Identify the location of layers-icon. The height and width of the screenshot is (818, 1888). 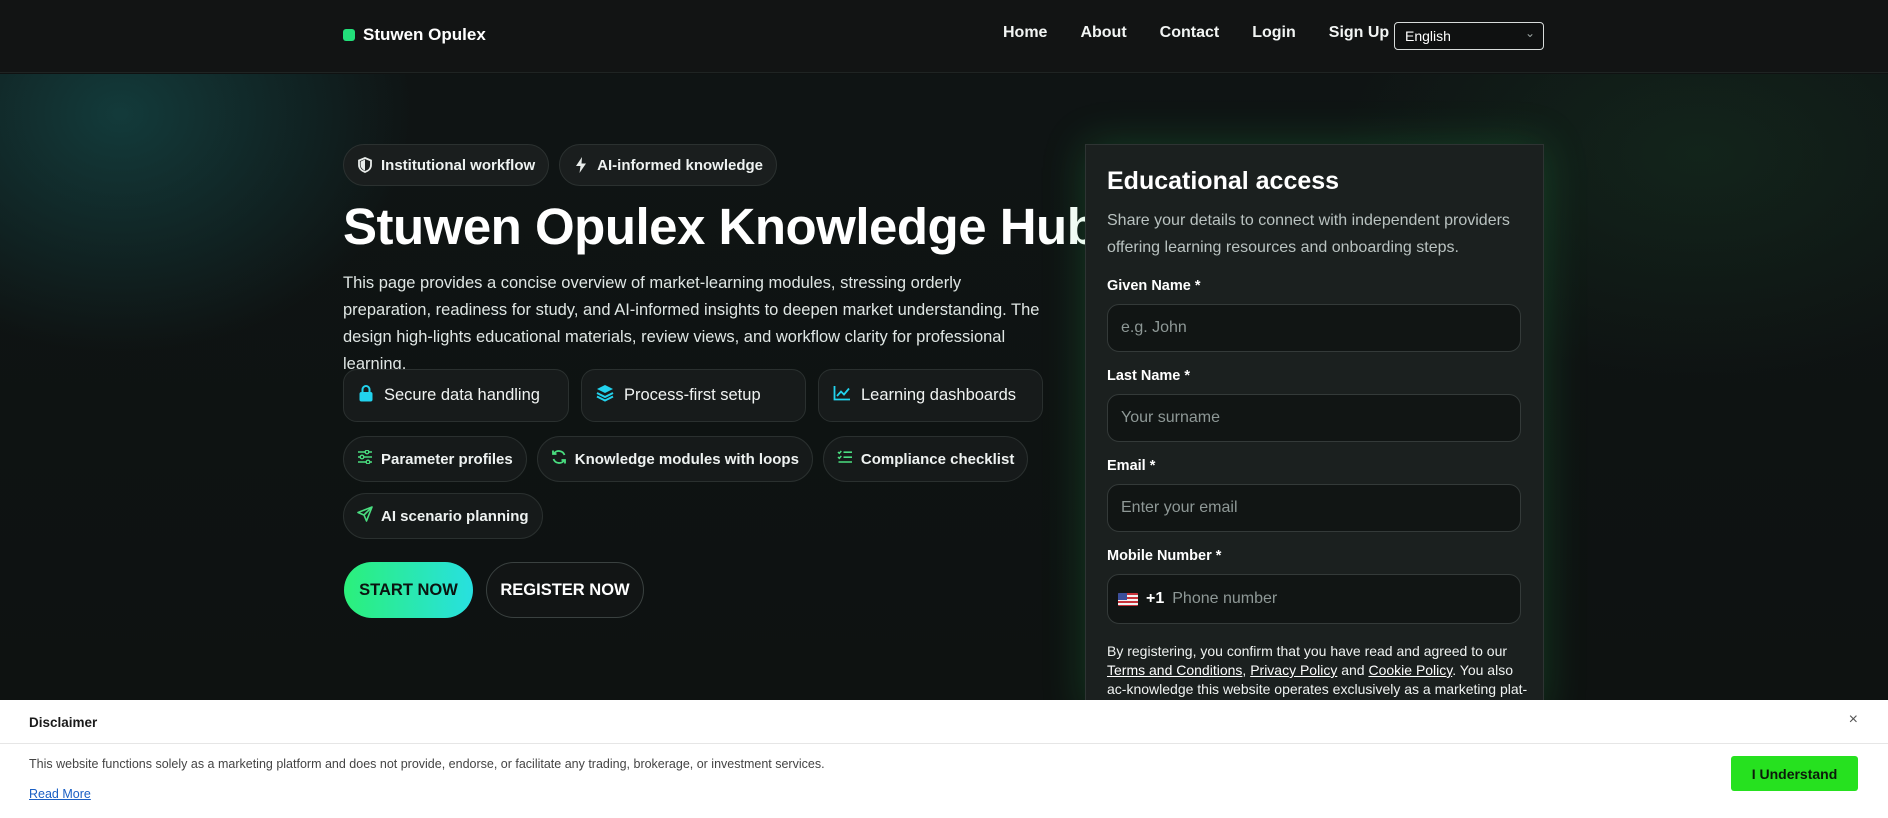
(605, 395).